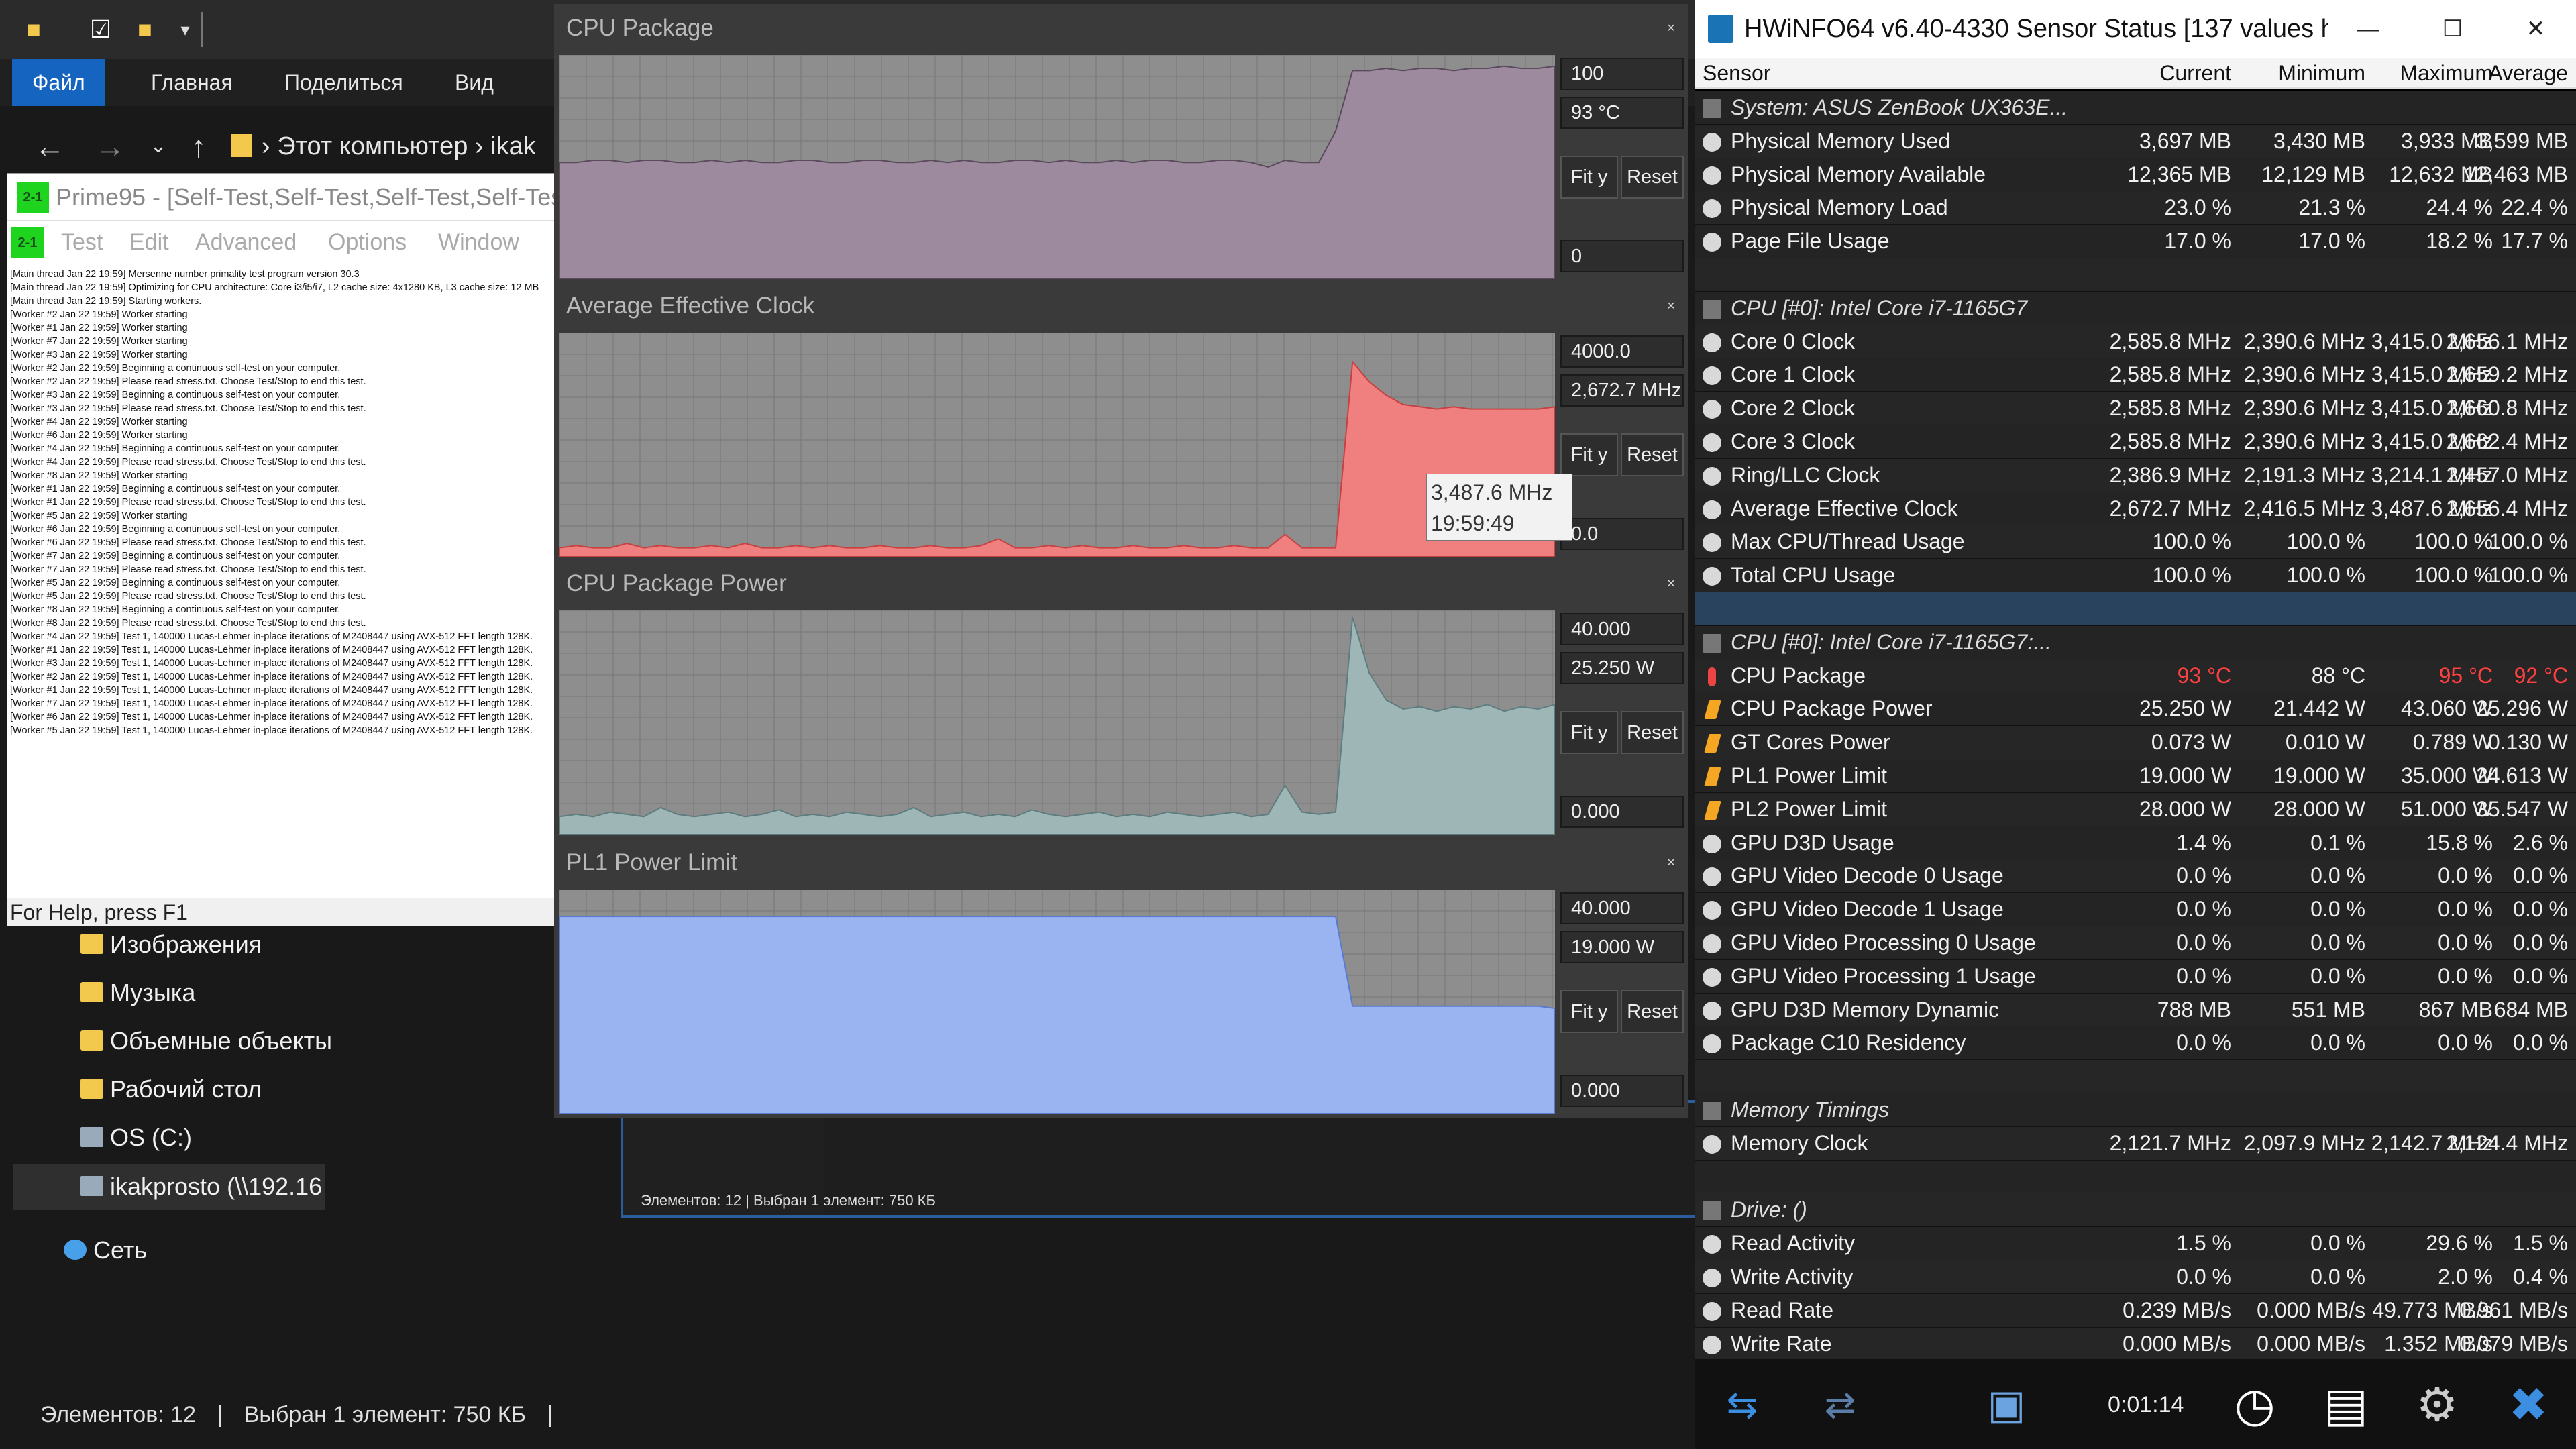 This screenshot has width=2576, height=1449. What do you see at coordinates (58, 82) in the screenshot?
I see `tab-file: Файл` at bounding box center [58, 82].